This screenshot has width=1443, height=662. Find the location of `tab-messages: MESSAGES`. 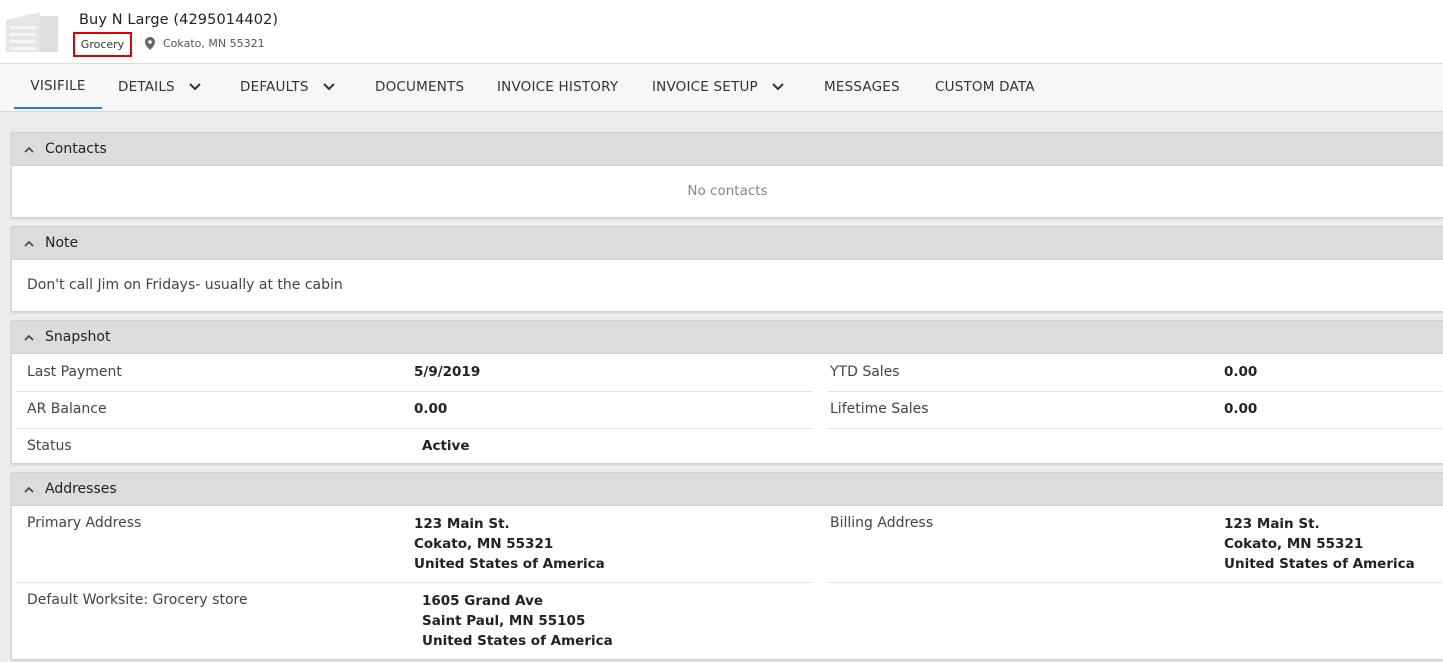

tab-messages: MESSAGES is located at coordinates (862, 87).